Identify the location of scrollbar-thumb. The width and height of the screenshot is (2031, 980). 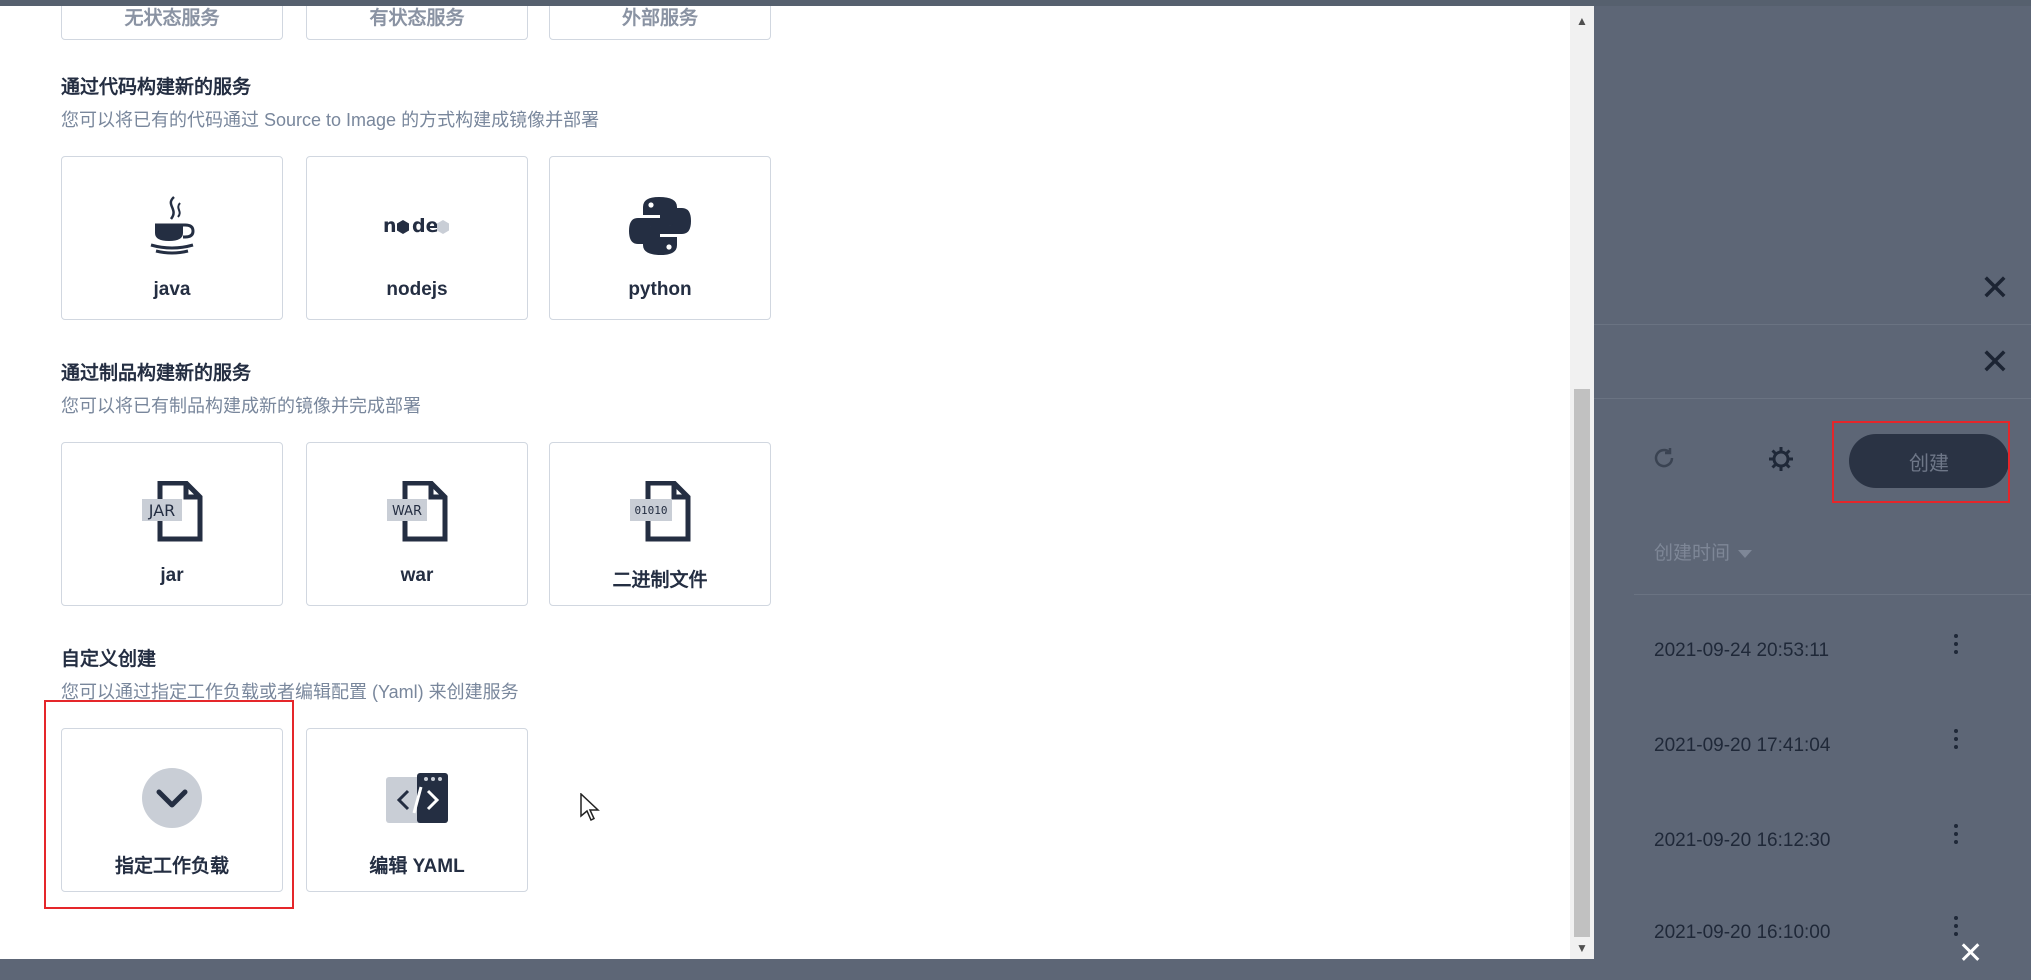
(1582, 663).